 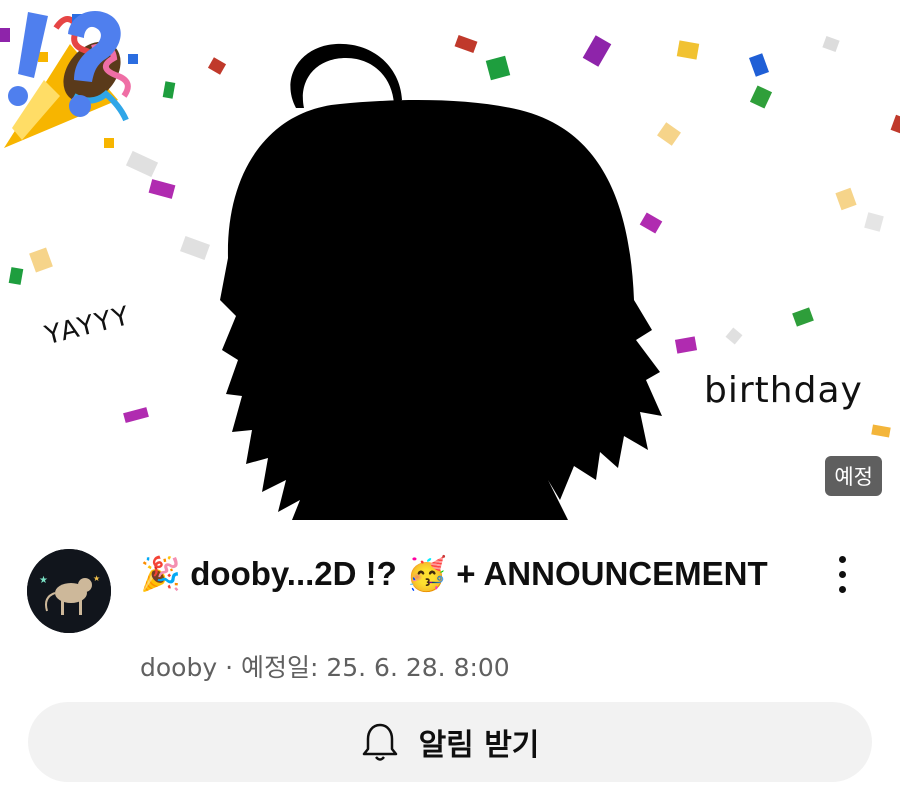 What do you see at coordinates (178, 667) in the screenshot?
I see `channel-name: dooby` at bounding box center [178, 667].